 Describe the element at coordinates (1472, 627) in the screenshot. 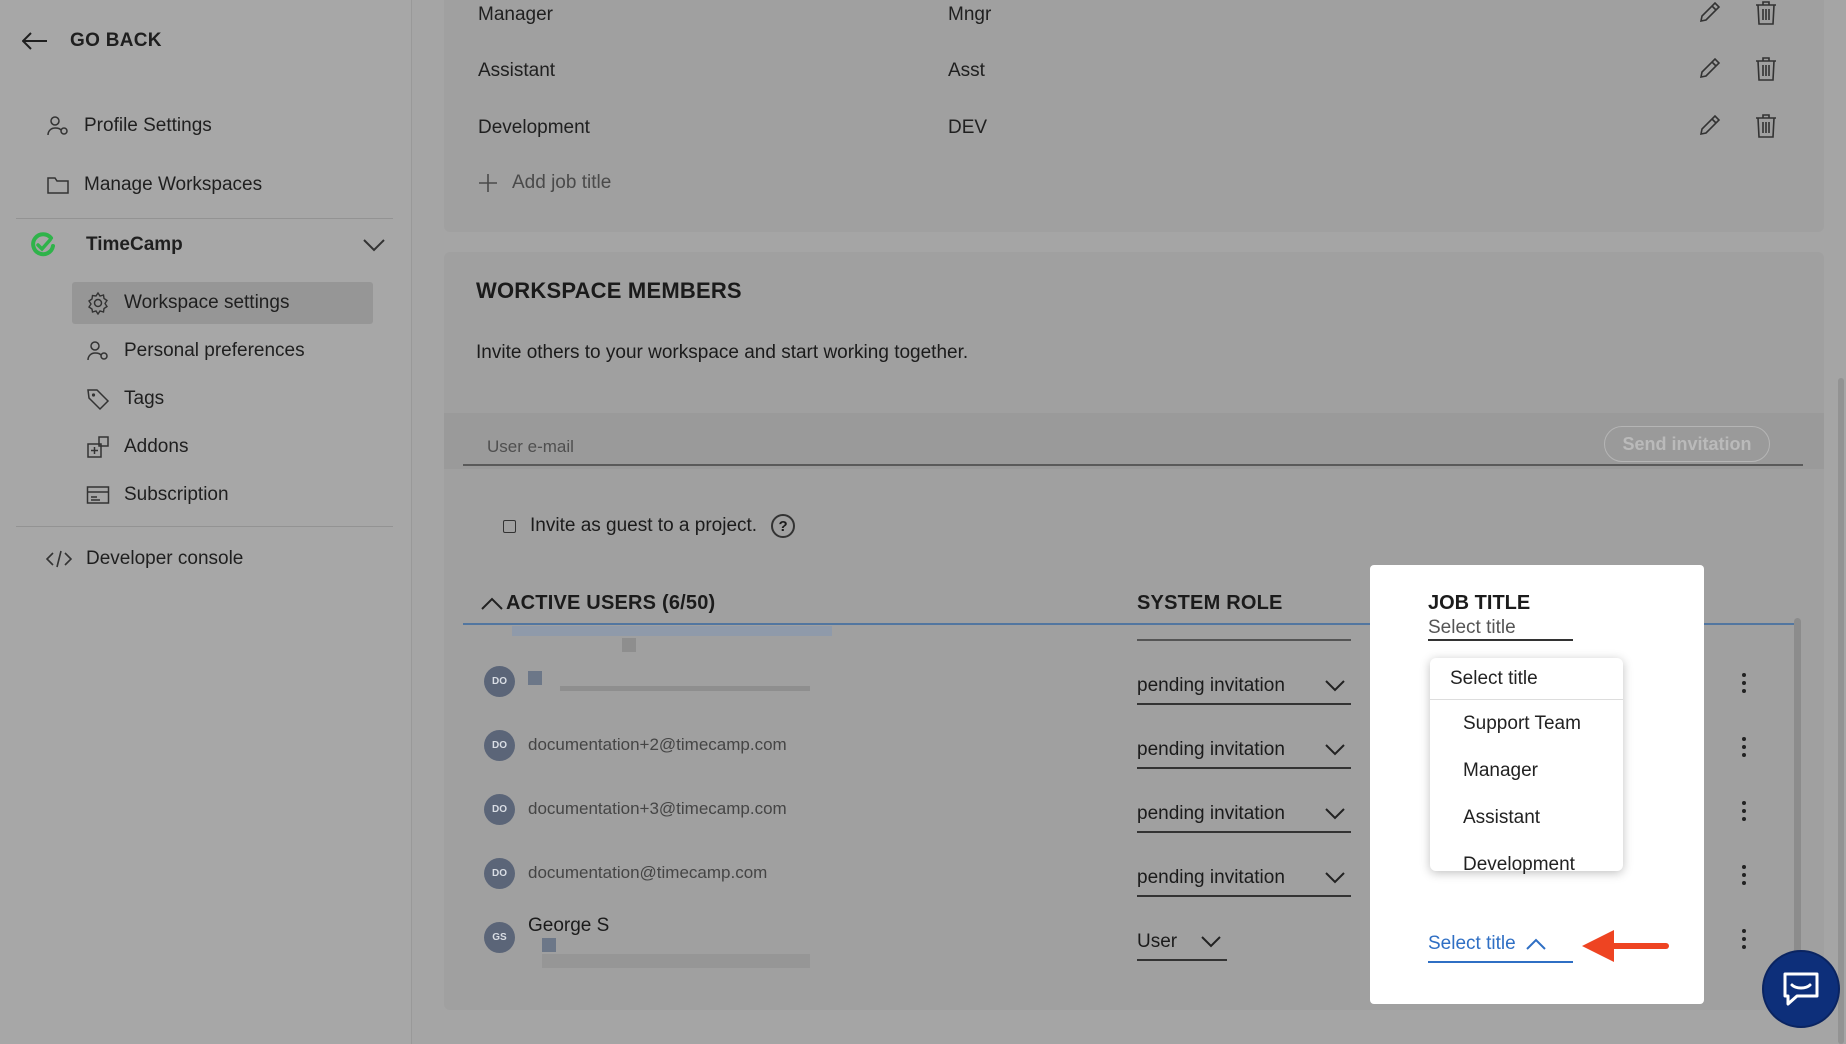

I see `select-placeholder: Select title` at that location.